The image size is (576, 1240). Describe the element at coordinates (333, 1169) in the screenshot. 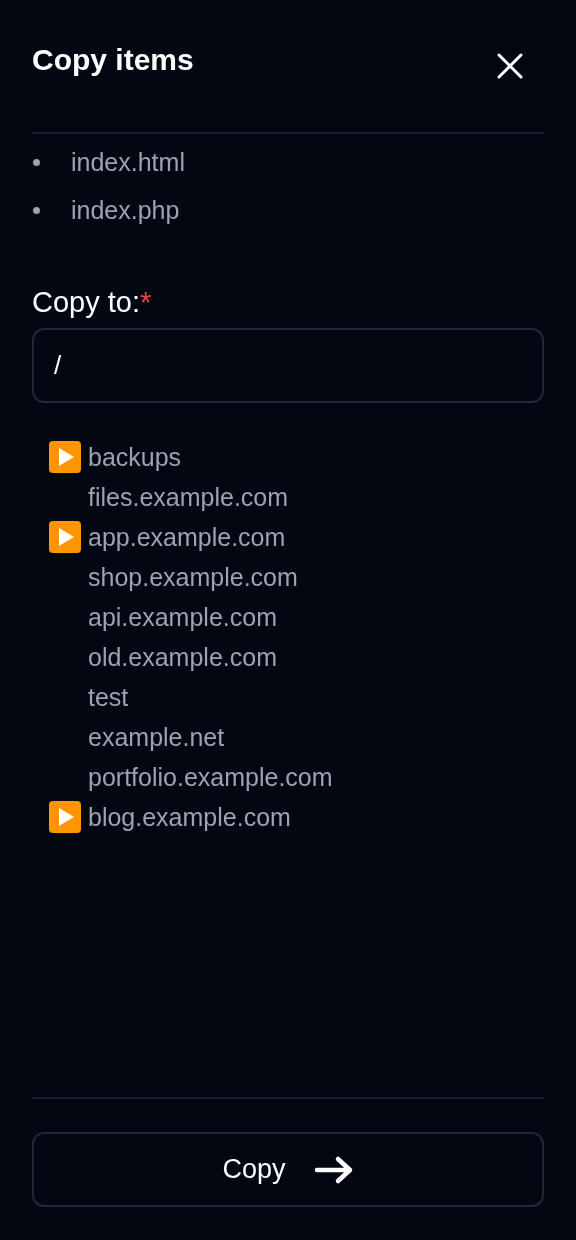

I see `arrow-right-icon` at that location.